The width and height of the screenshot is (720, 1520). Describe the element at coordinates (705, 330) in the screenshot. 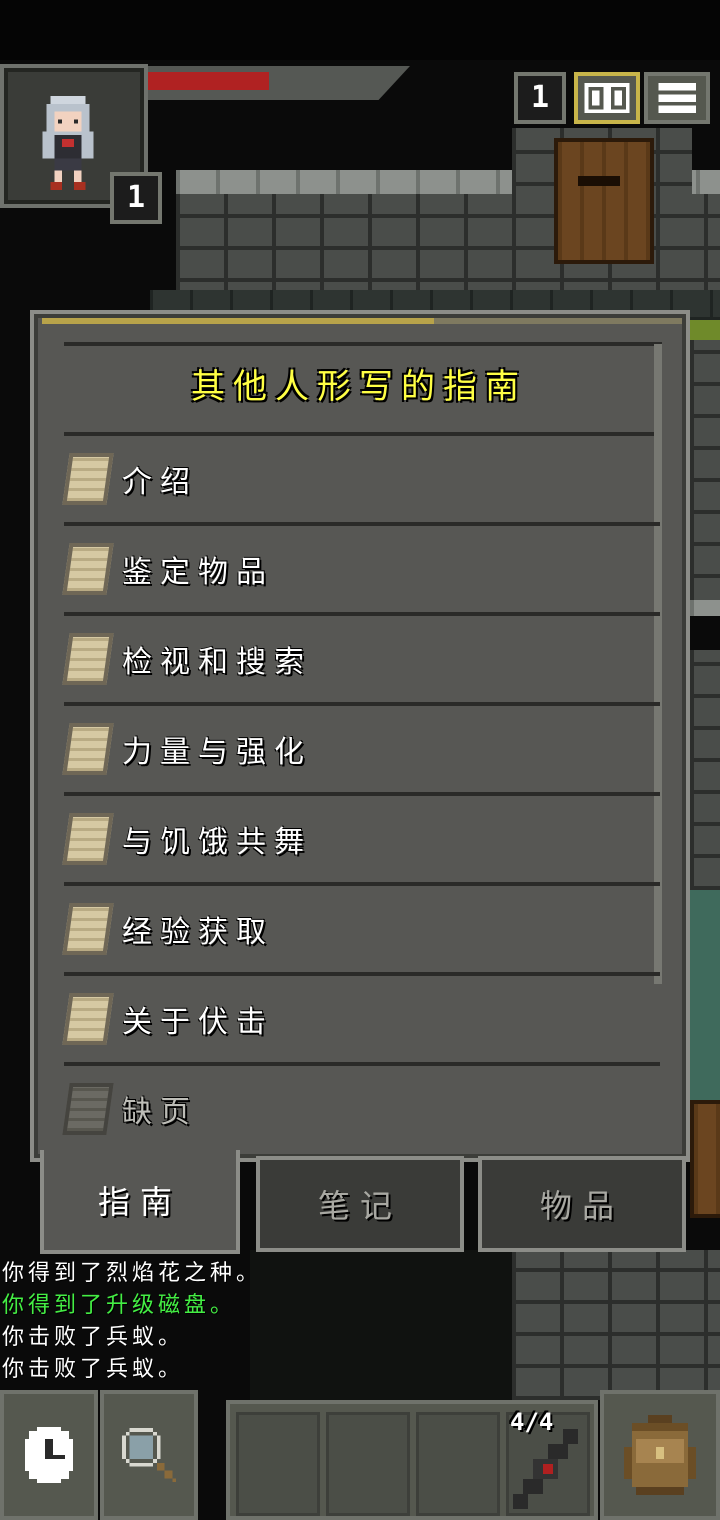

I see `moss-patch` at that location.